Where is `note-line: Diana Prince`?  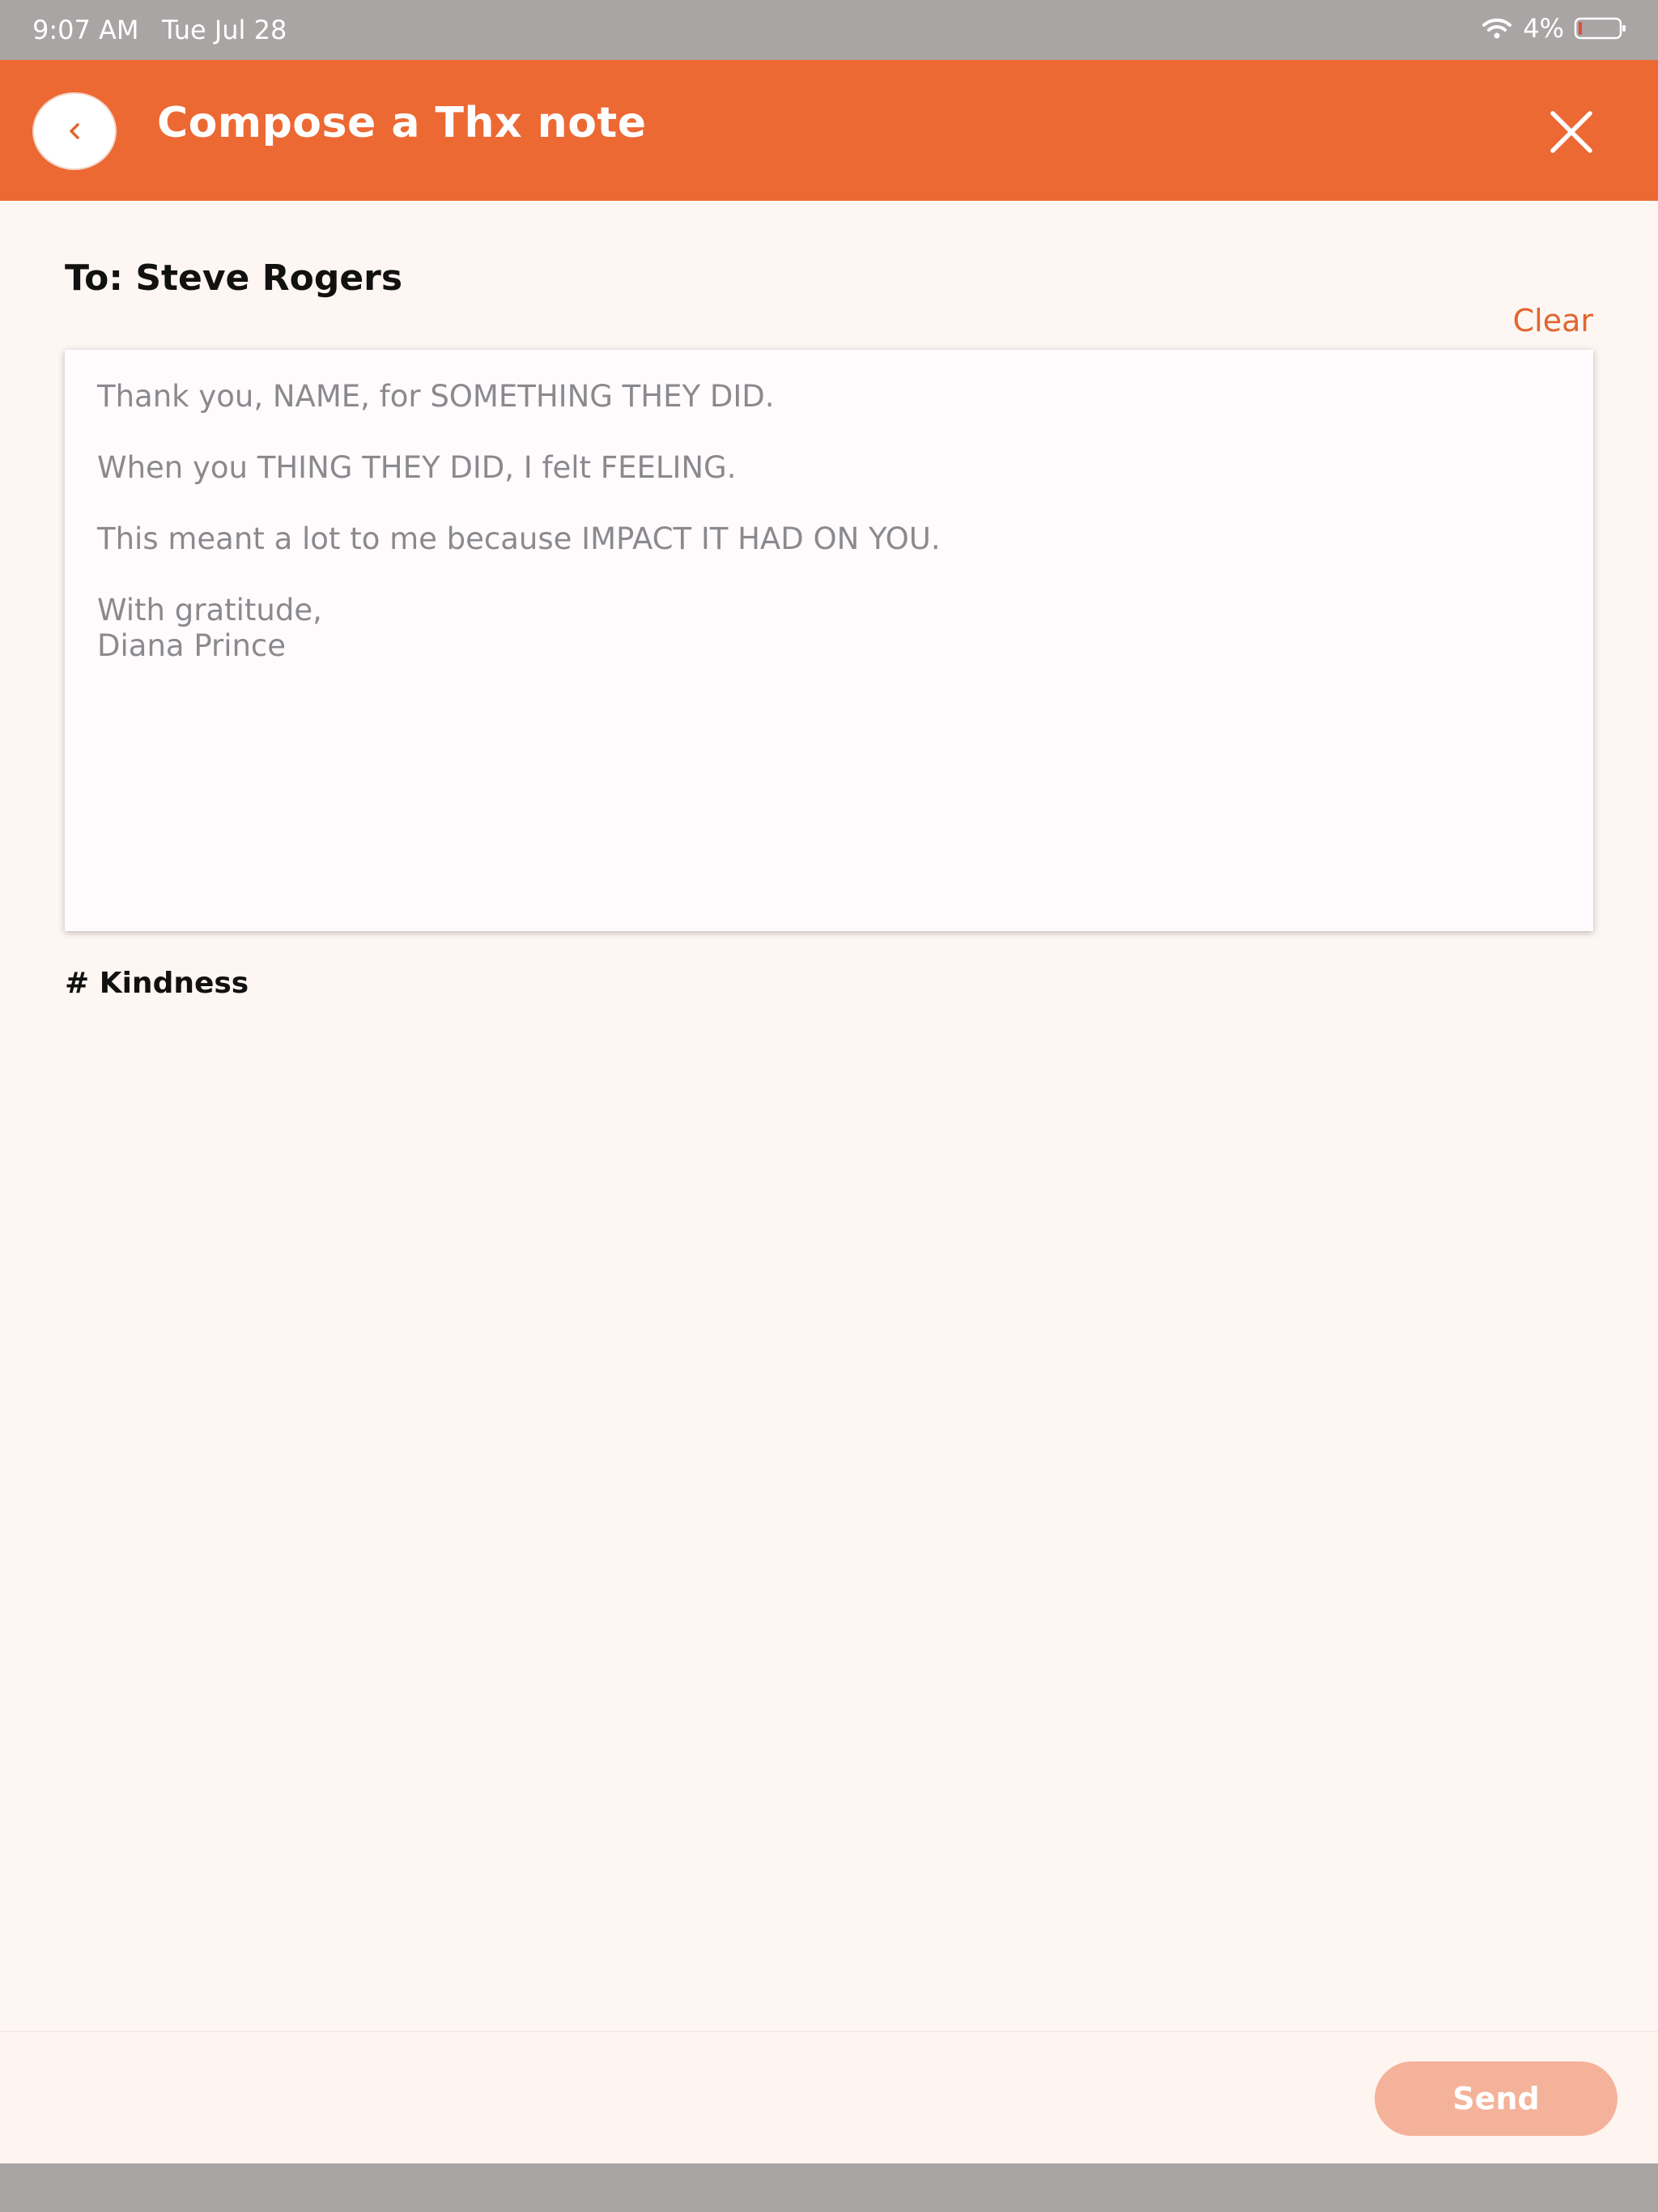 note-line: Diana Prince is located at coordinates (192, 645).